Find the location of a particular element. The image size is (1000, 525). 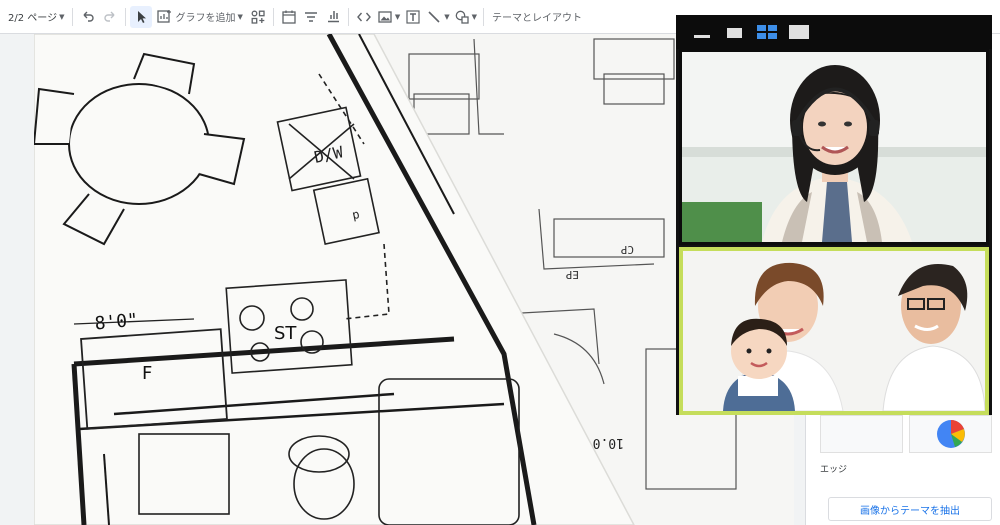

line-icon is located at coordinates (434, 16).